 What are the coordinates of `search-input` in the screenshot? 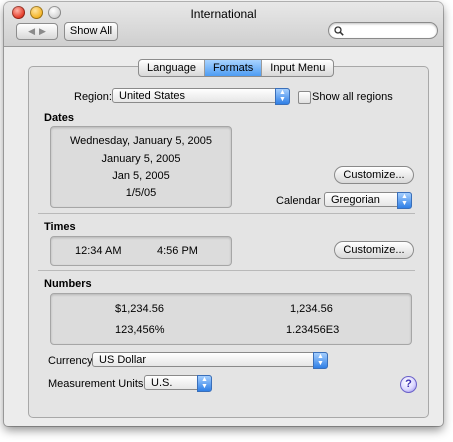 It's located at (389, 30).